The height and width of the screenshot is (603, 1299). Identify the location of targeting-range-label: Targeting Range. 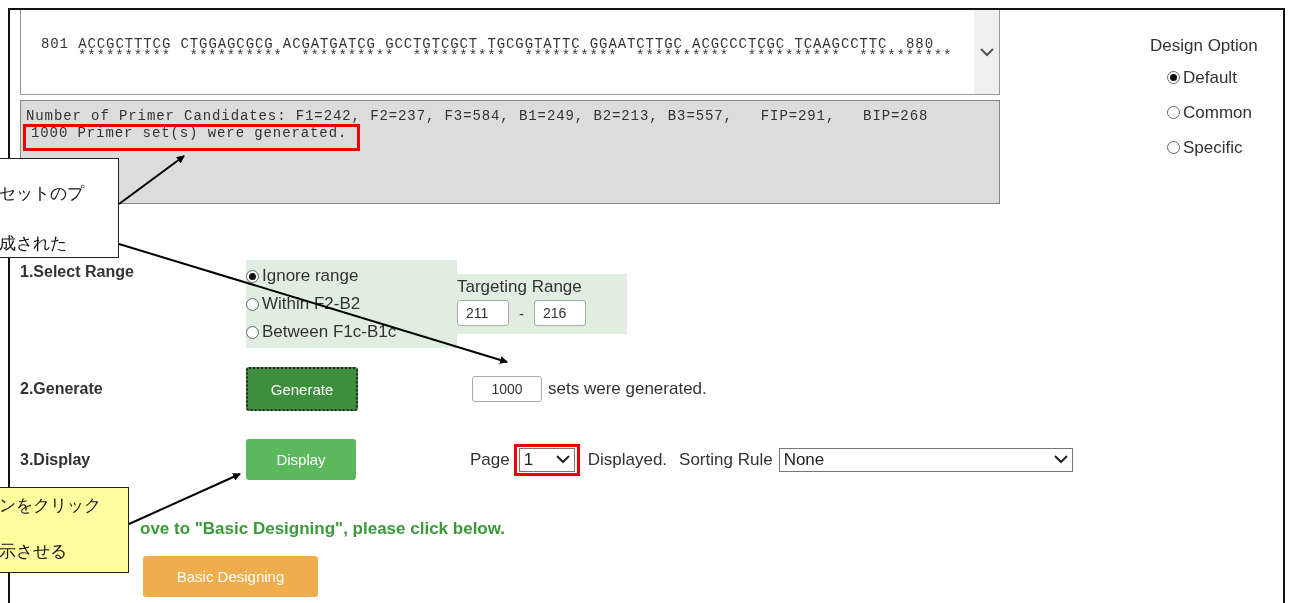
(520, 287).